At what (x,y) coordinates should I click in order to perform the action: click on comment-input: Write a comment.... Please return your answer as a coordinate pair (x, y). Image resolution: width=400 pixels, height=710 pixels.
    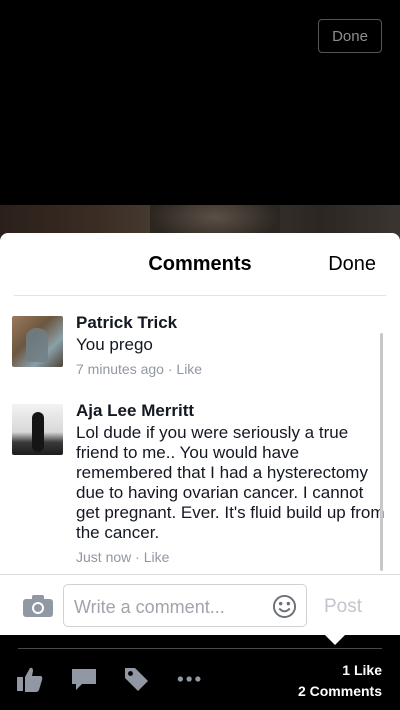
    Looking at the image, I should click on (185, 605).